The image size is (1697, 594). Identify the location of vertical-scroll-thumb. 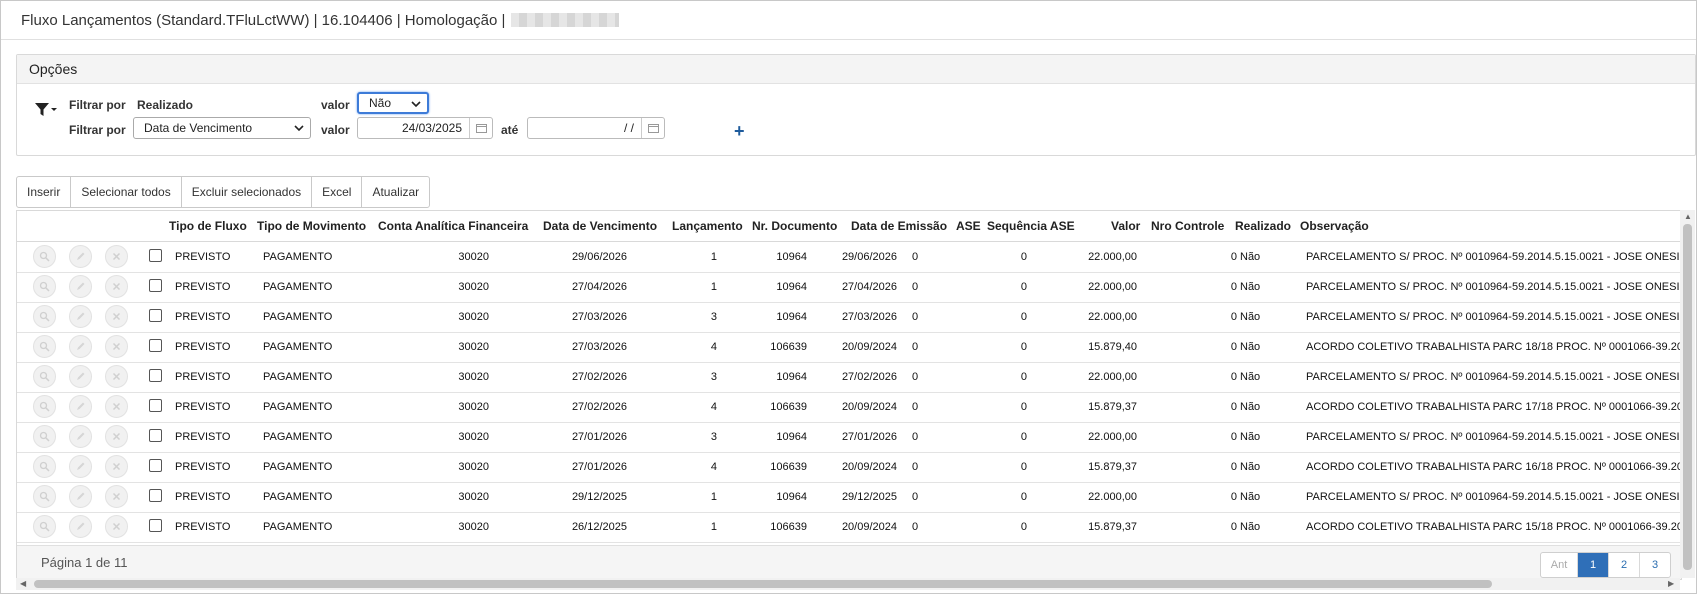
(1687, 397).